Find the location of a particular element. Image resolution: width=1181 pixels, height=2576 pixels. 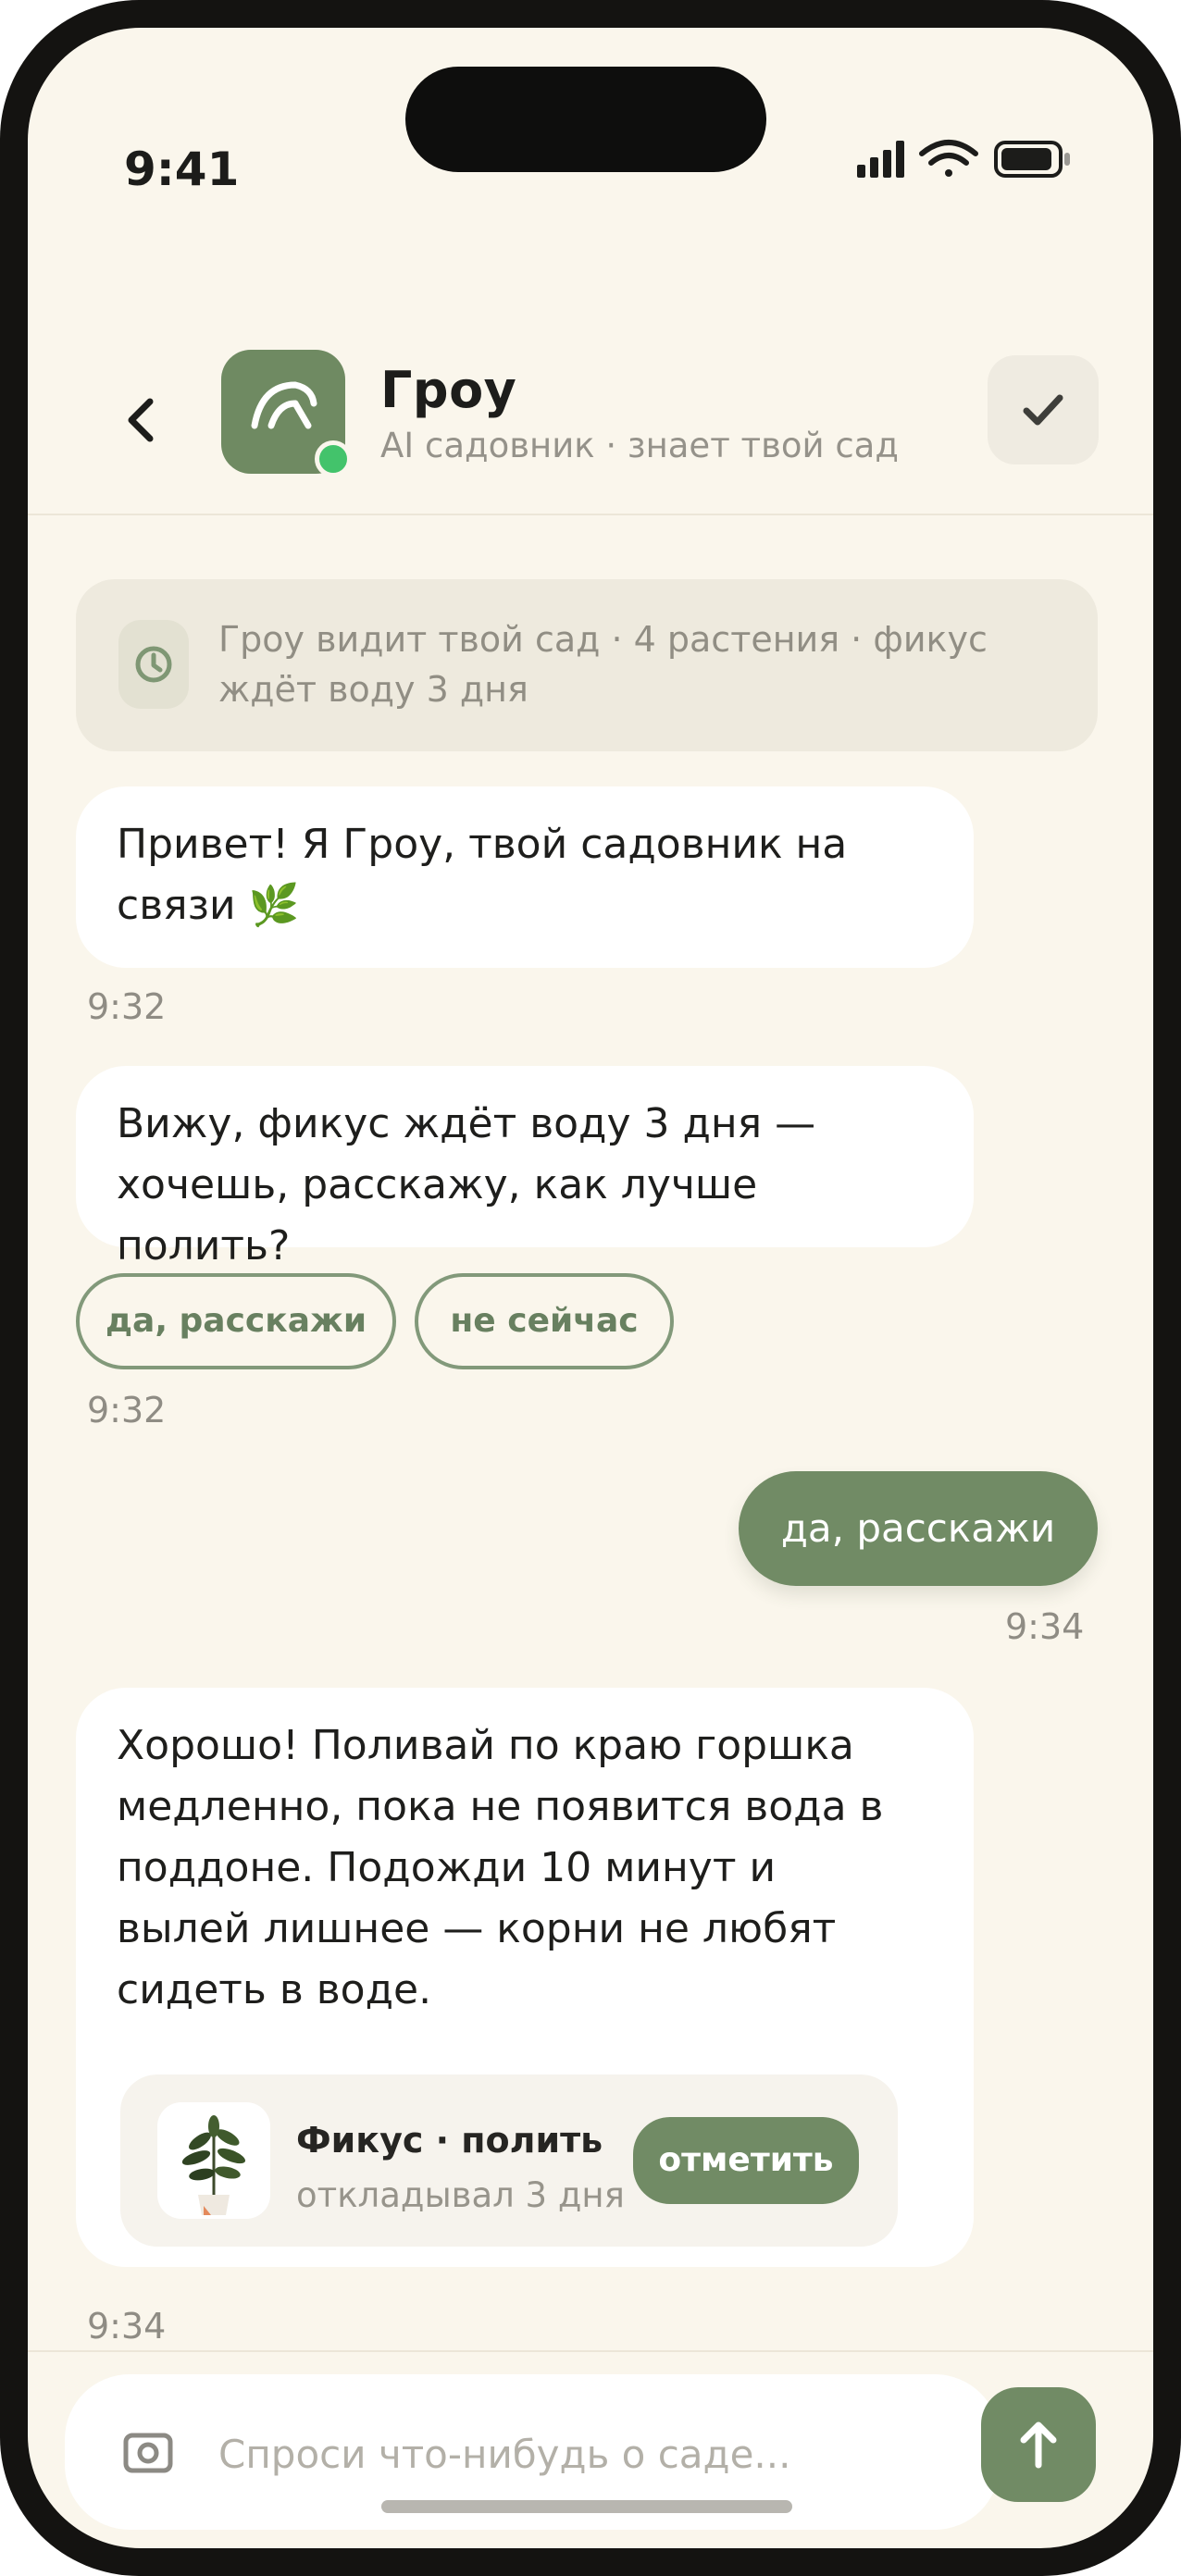

status-icons is located at coordinates (956, 155).